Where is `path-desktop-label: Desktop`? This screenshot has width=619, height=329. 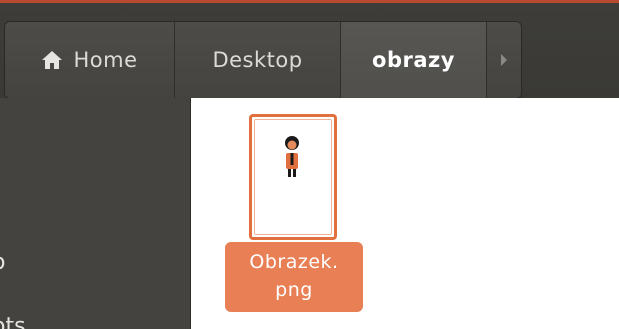
path-desktop-label: Desktop is located at coordinates (257, 60).